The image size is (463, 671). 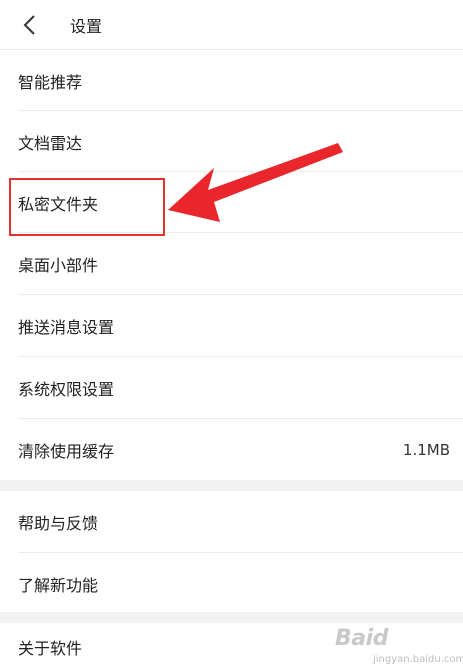 I want to click on page-title: 设置, so click(x=86, y=26).